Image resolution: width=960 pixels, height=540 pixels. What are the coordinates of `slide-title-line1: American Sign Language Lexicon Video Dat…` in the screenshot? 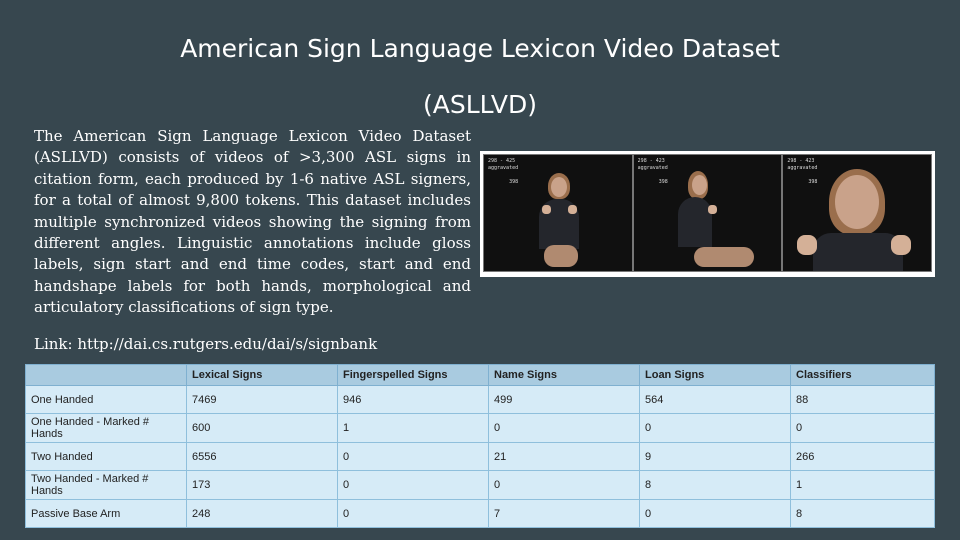 It's located at (480, 48).